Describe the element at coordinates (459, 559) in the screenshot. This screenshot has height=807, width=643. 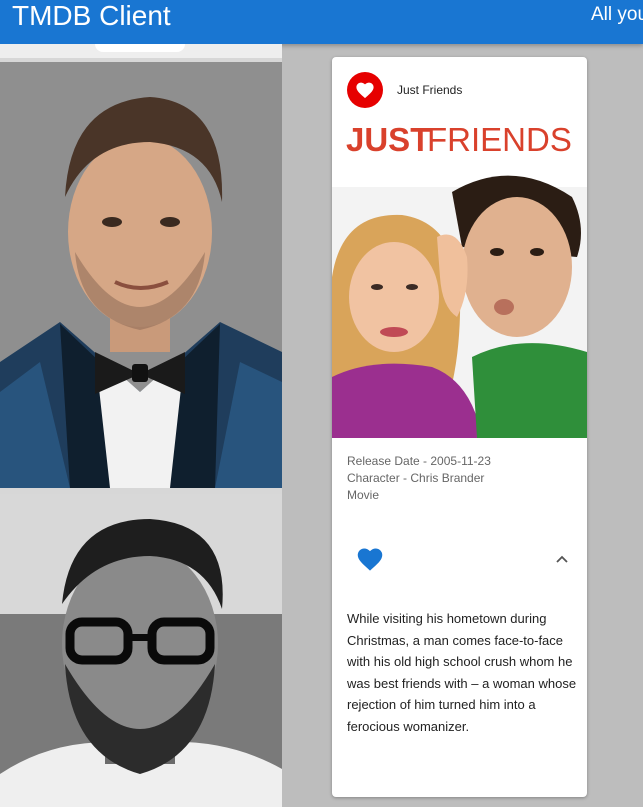
I see `card-actions` at that location.